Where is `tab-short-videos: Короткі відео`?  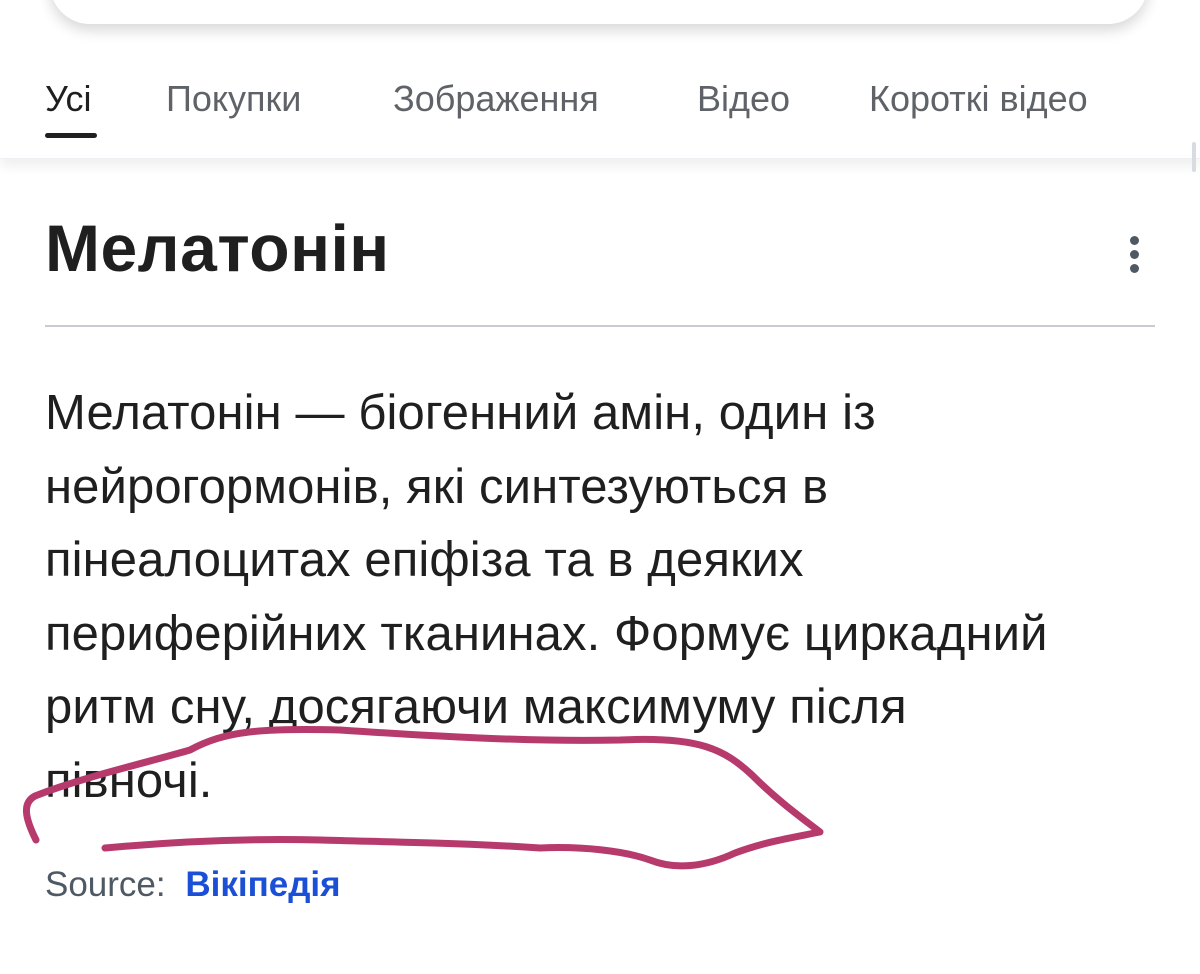 tab-short-videos: Короткі відео is located at coordinates (978, 99).